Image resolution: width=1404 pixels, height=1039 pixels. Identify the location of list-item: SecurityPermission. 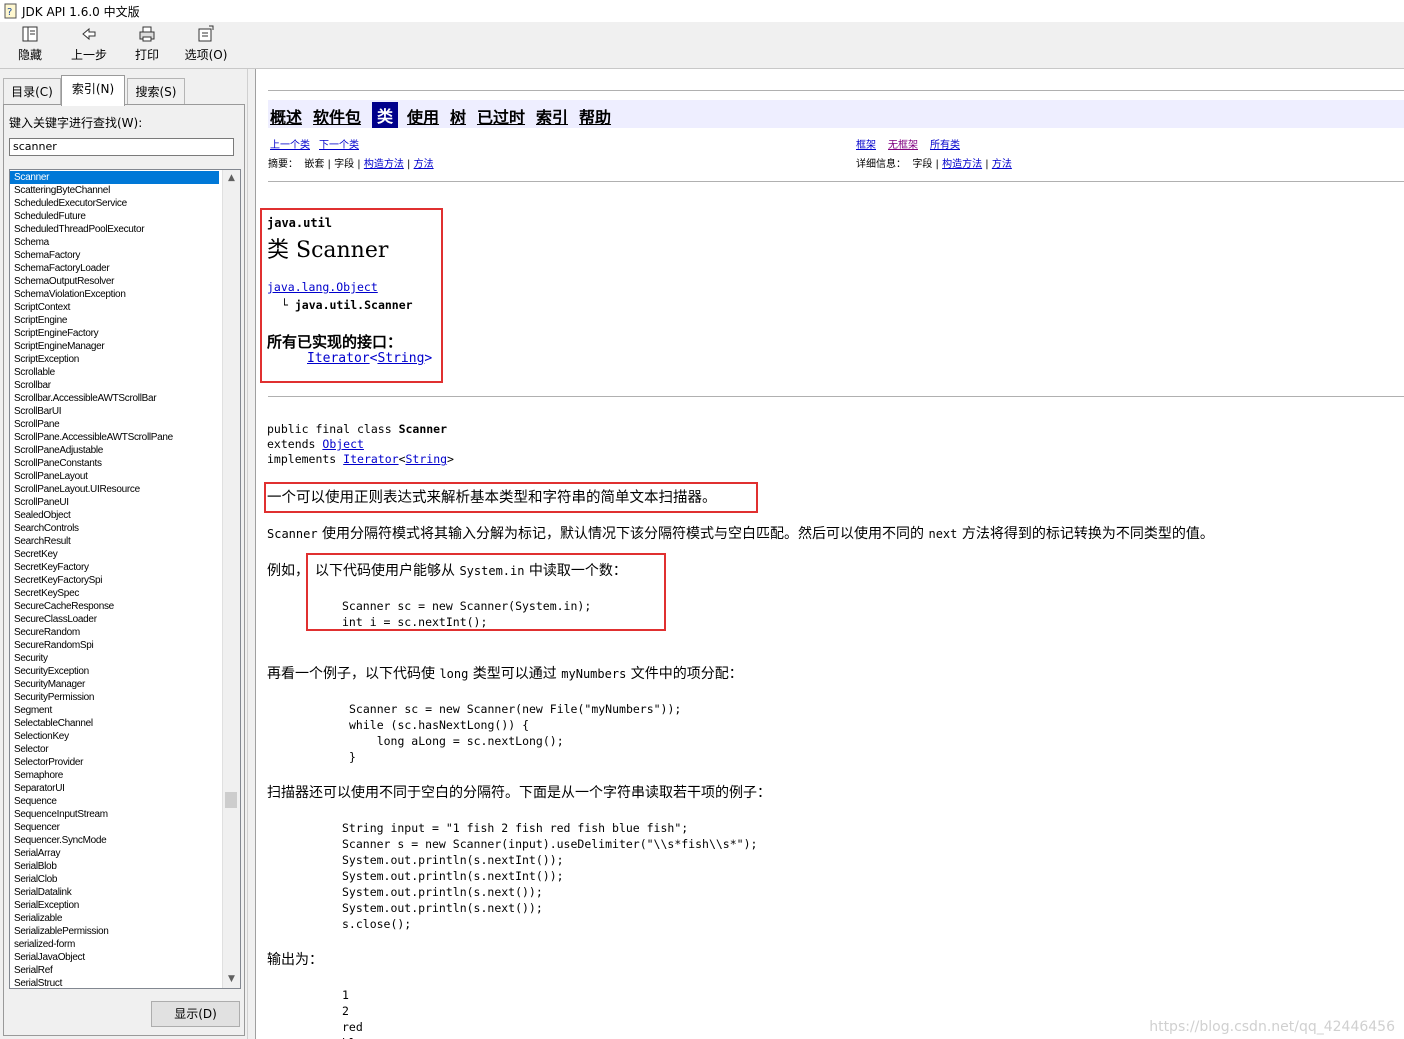
(114, 697).